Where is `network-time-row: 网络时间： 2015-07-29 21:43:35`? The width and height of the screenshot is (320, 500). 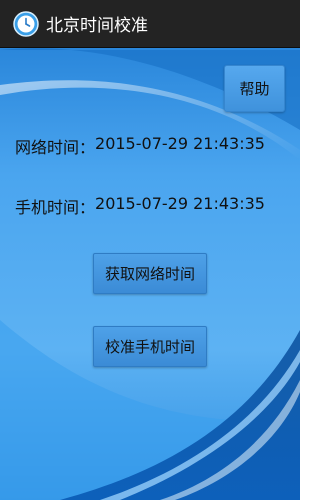 network-time-row: 网络时间： 2015-07-29 21:43:35 is located at coordinates (140, 146).